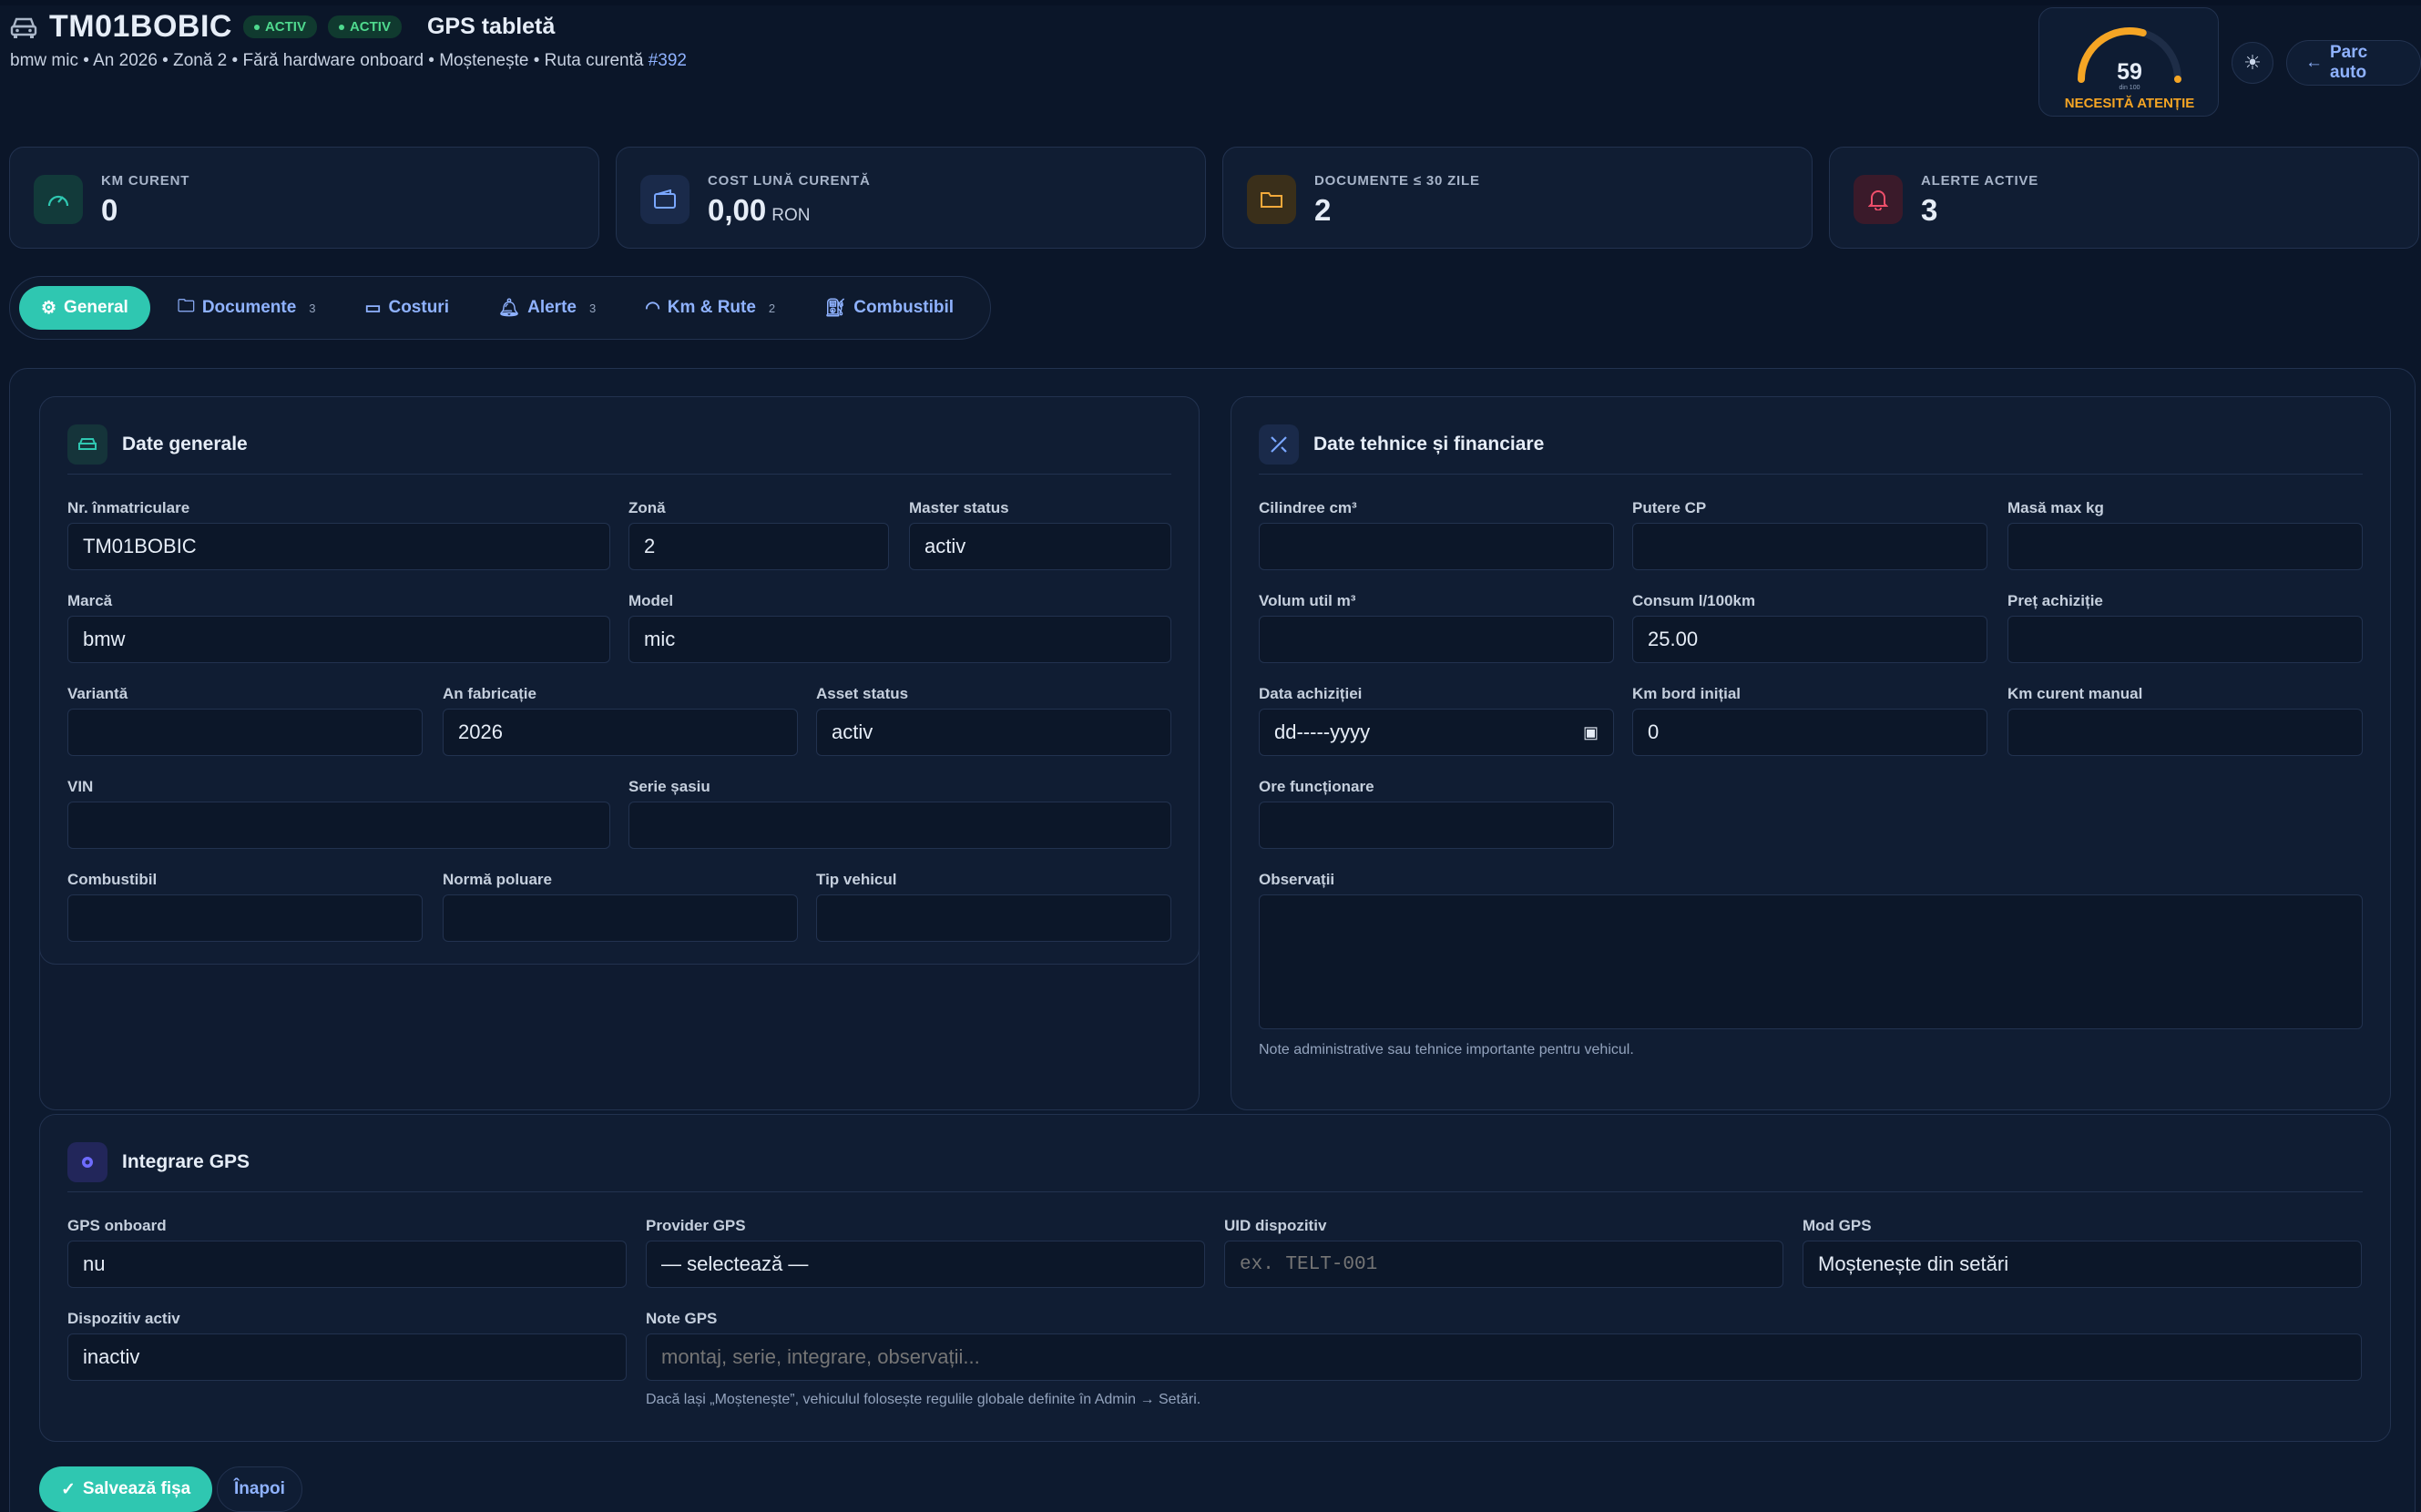 This screenshot has width=2421, height=1512. What do you see at coordinates (1436, 733) in the screenshot?
I see `purchase-date-input: dd-----yyyy ▣` at bounding box center [1436, 733].